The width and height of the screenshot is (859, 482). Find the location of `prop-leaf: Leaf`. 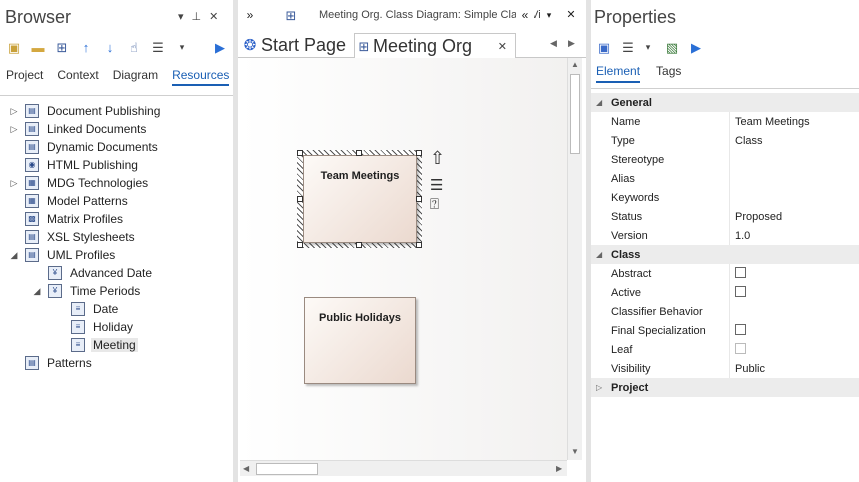

prop-leaf: Leaf is located at coordinates (725, 349).